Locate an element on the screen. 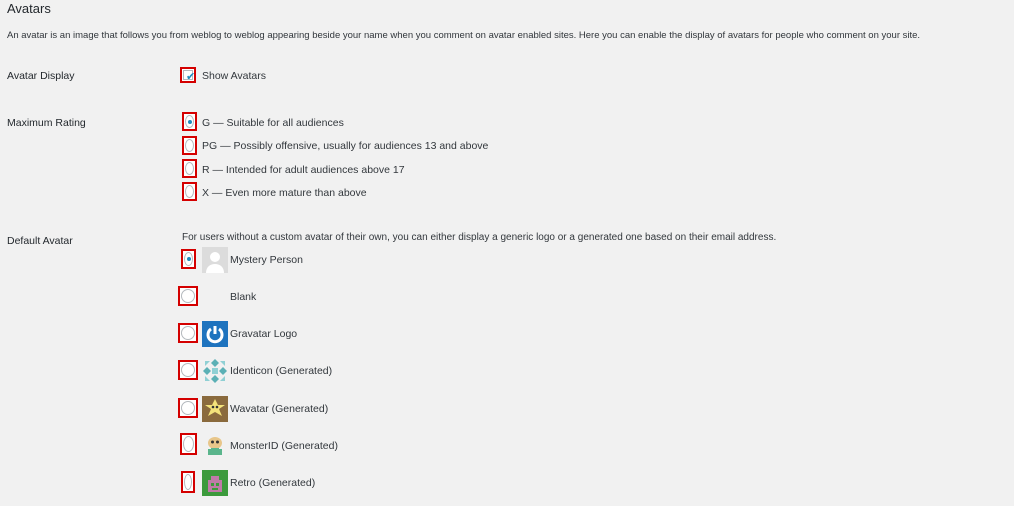 This screenshot has height=506, width=1014. avatar-monsterid-label: MonsterID (Generated) is located at coordinates (284, 446).